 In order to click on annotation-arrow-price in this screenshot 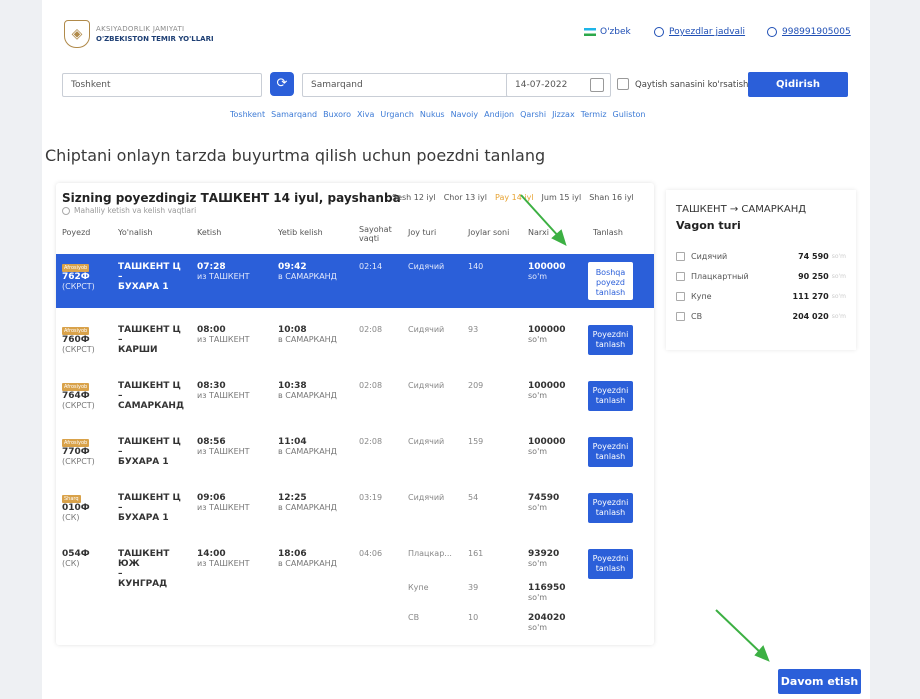, I will do `click(540, 216)`.